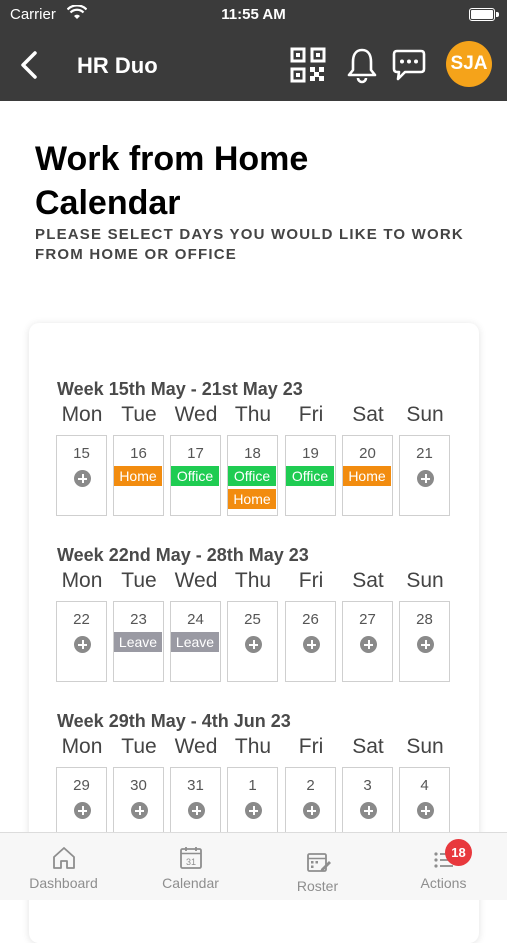 Image resolution: width=507 pixels, height=943 pixels. Describe the element at coordinates (180, 389) in the screenshot. I see `week-title: Week 15th May - 21st May 23` at that location.